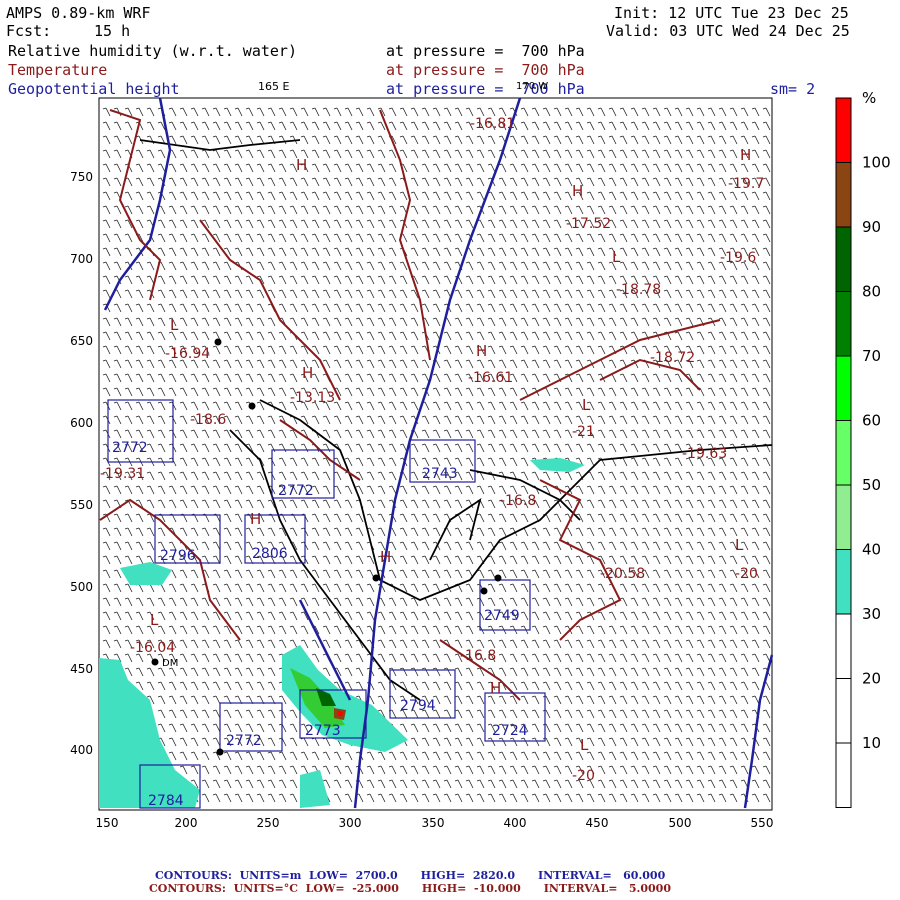 The image size is (900, 900). Describe the element at coordinates (871, 292) in the screenshot. I see `colorbar-label: 80` at that location.